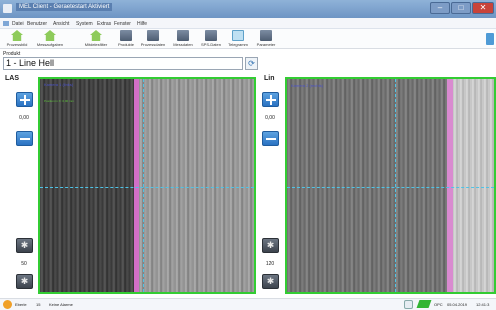  I want to click on minimize-button: –, so click(440, 8).